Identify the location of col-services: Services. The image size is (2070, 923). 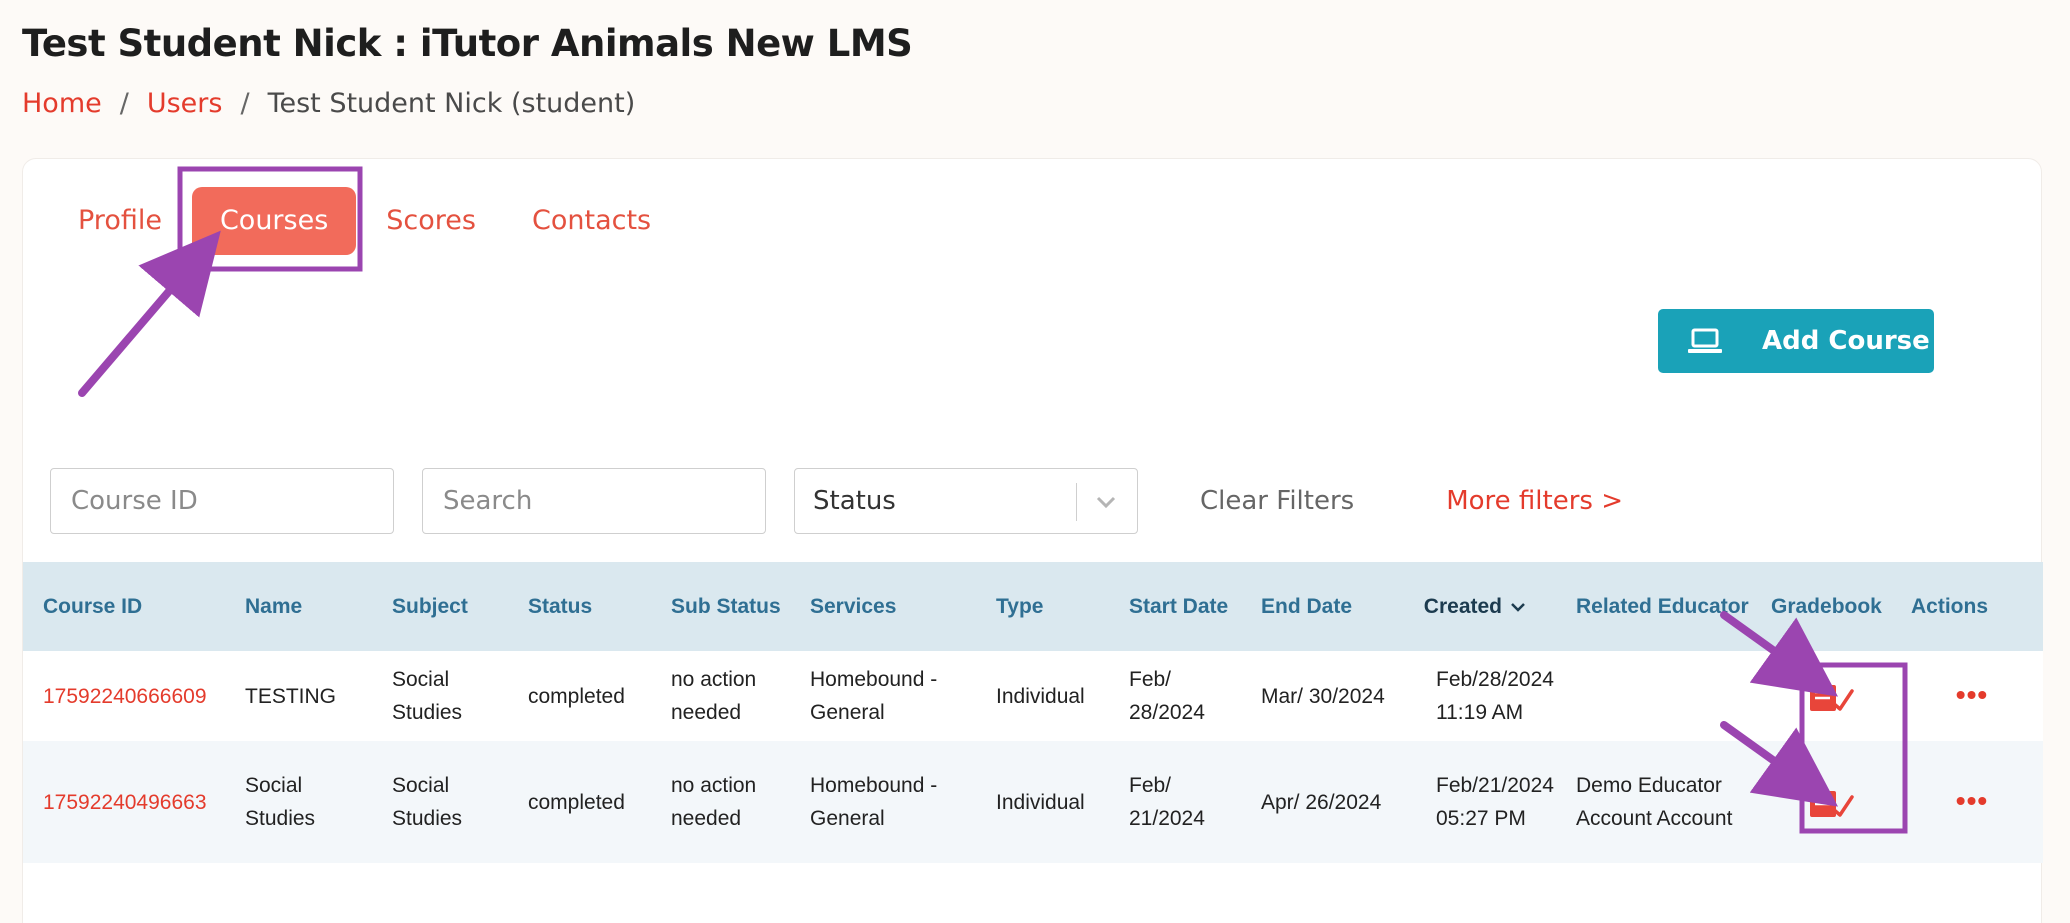
(893, 606).